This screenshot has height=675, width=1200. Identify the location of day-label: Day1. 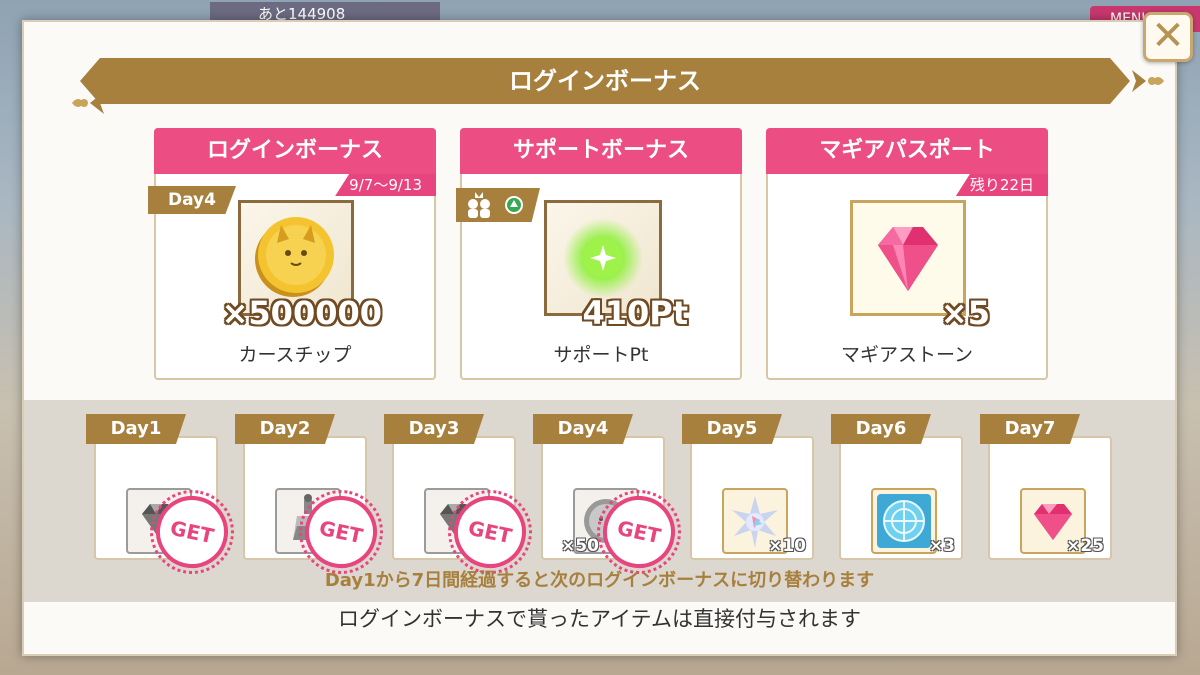
(136, 429).